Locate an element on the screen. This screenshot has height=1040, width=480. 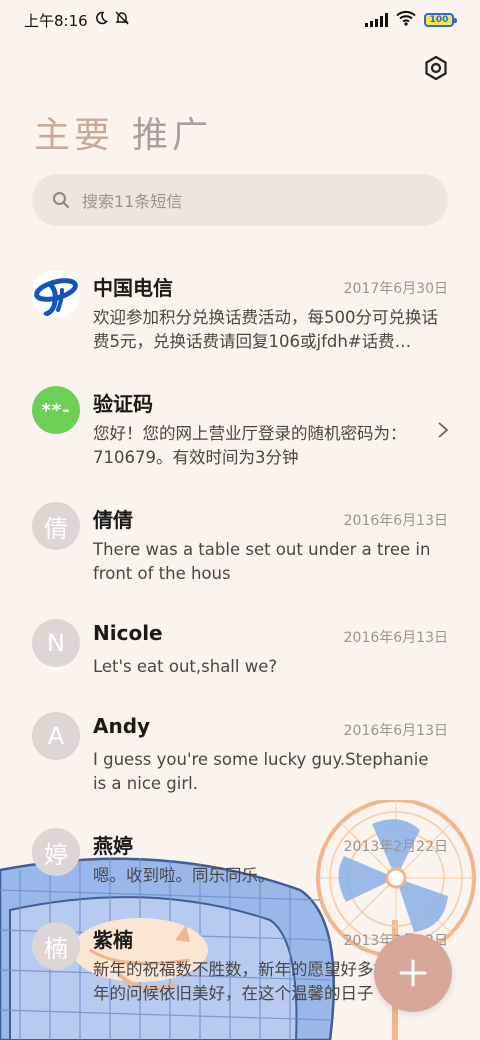
avatar: N is located at coordinates (56, 643).